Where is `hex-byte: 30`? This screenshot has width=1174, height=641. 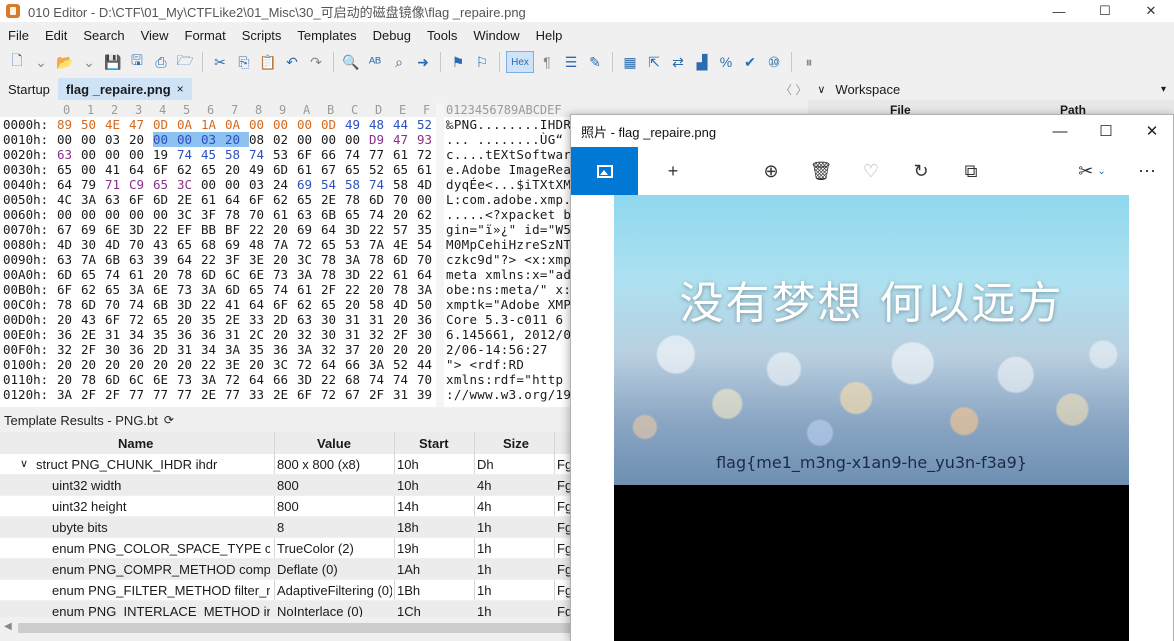 hex-byte: 30 is located at coordinates (332, 319).